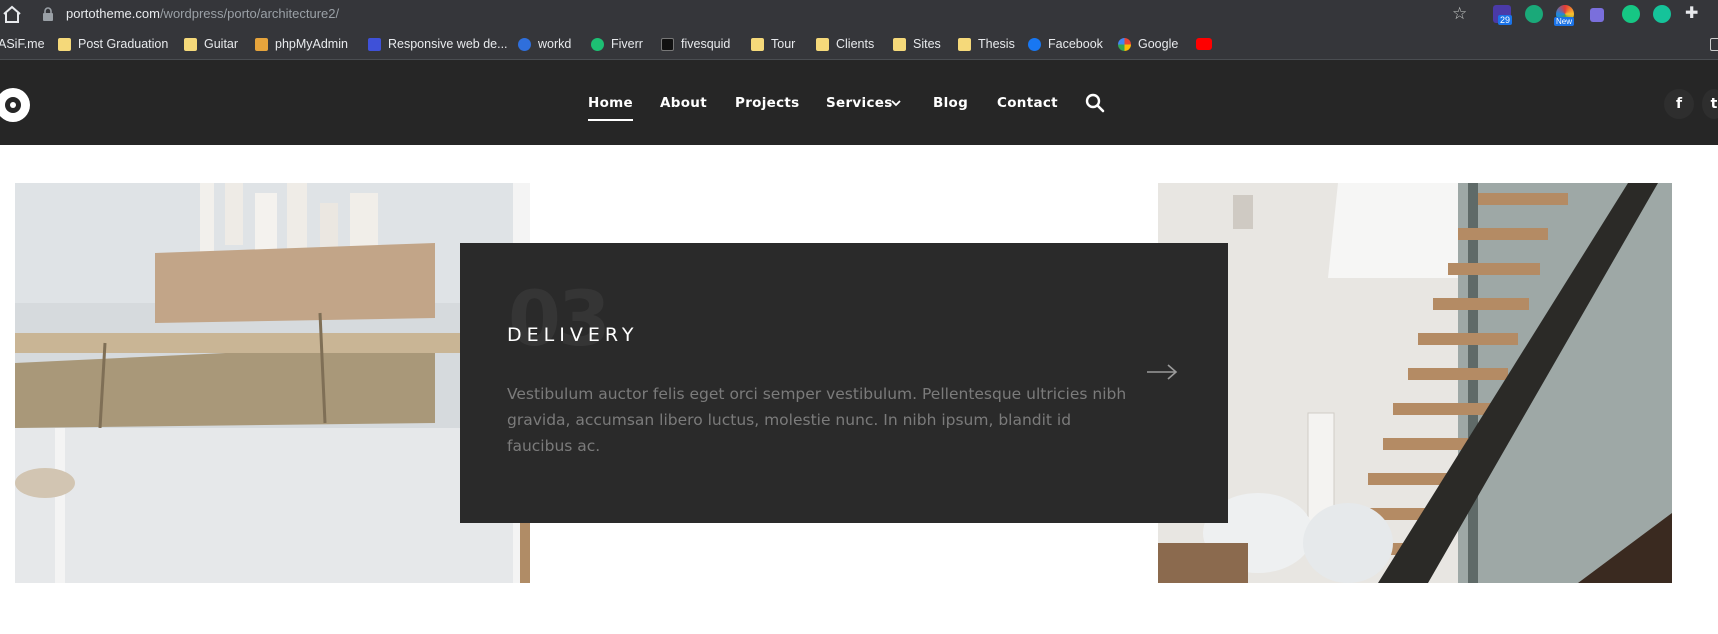 This screenshot has width=1718, height=634. What do you see at coordinates (896, 103) in the screenshot?
I see `chevron-down-icon` at bounding box center [896, 103].